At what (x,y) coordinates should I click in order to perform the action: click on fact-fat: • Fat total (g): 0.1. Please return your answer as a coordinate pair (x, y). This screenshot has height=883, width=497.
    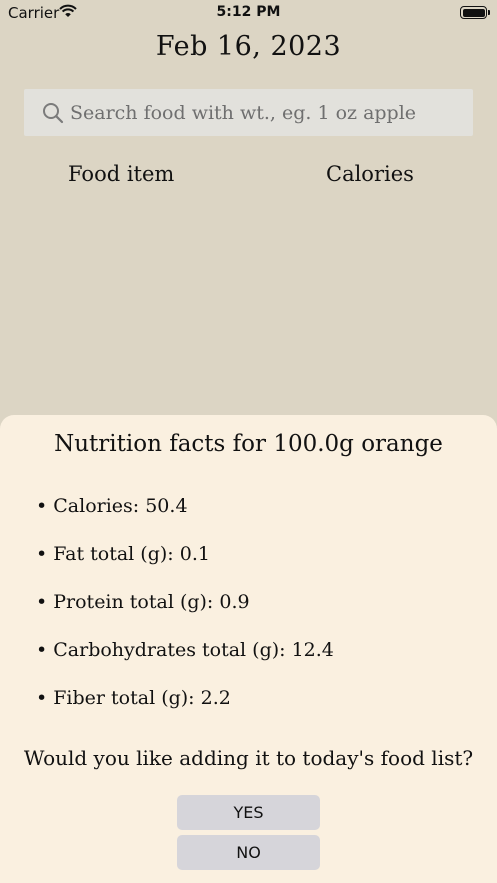
    Looking at the image, I should click on (123, 554).